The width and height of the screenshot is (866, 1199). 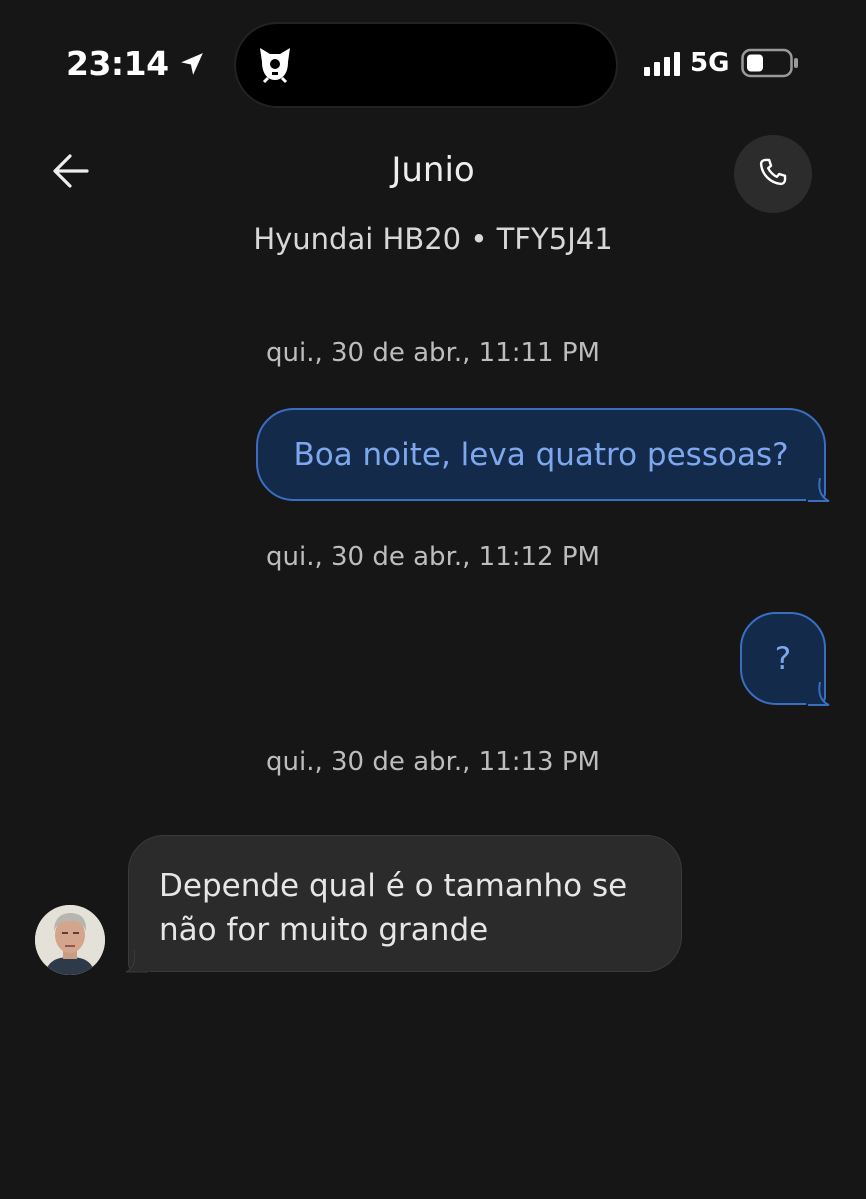 I want to click on app-activity-icon, so click(x=275, y=67).